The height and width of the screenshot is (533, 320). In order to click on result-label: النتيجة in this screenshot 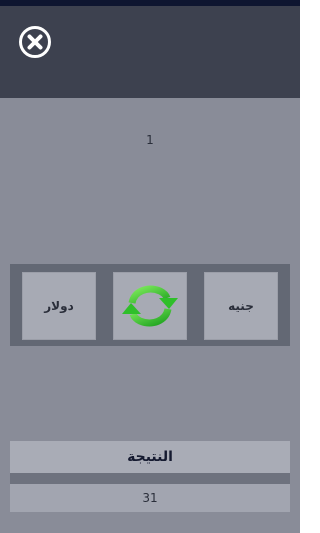, I will do `click(150, 457)`.